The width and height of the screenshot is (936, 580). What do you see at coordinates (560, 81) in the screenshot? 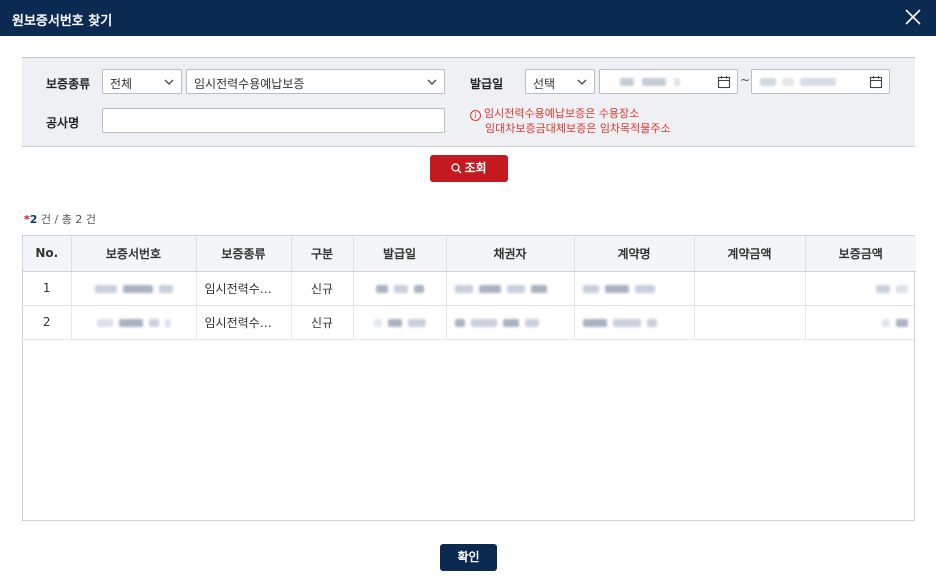
I see `issue-date-mode-select: 선택` at bounding box center [560, 81].